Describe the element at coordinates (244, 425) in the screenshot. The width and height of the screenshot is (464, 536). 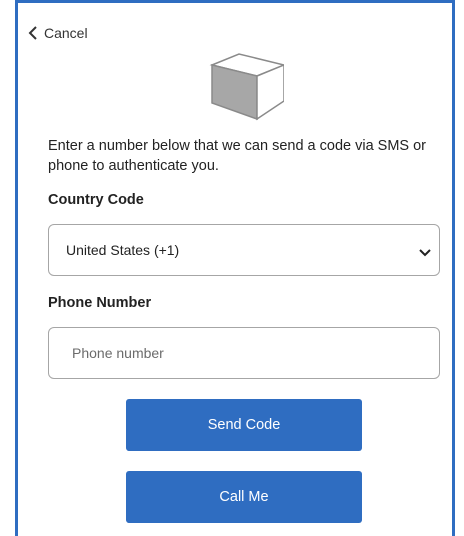
I see `send-code-button: Send Code` at that location.